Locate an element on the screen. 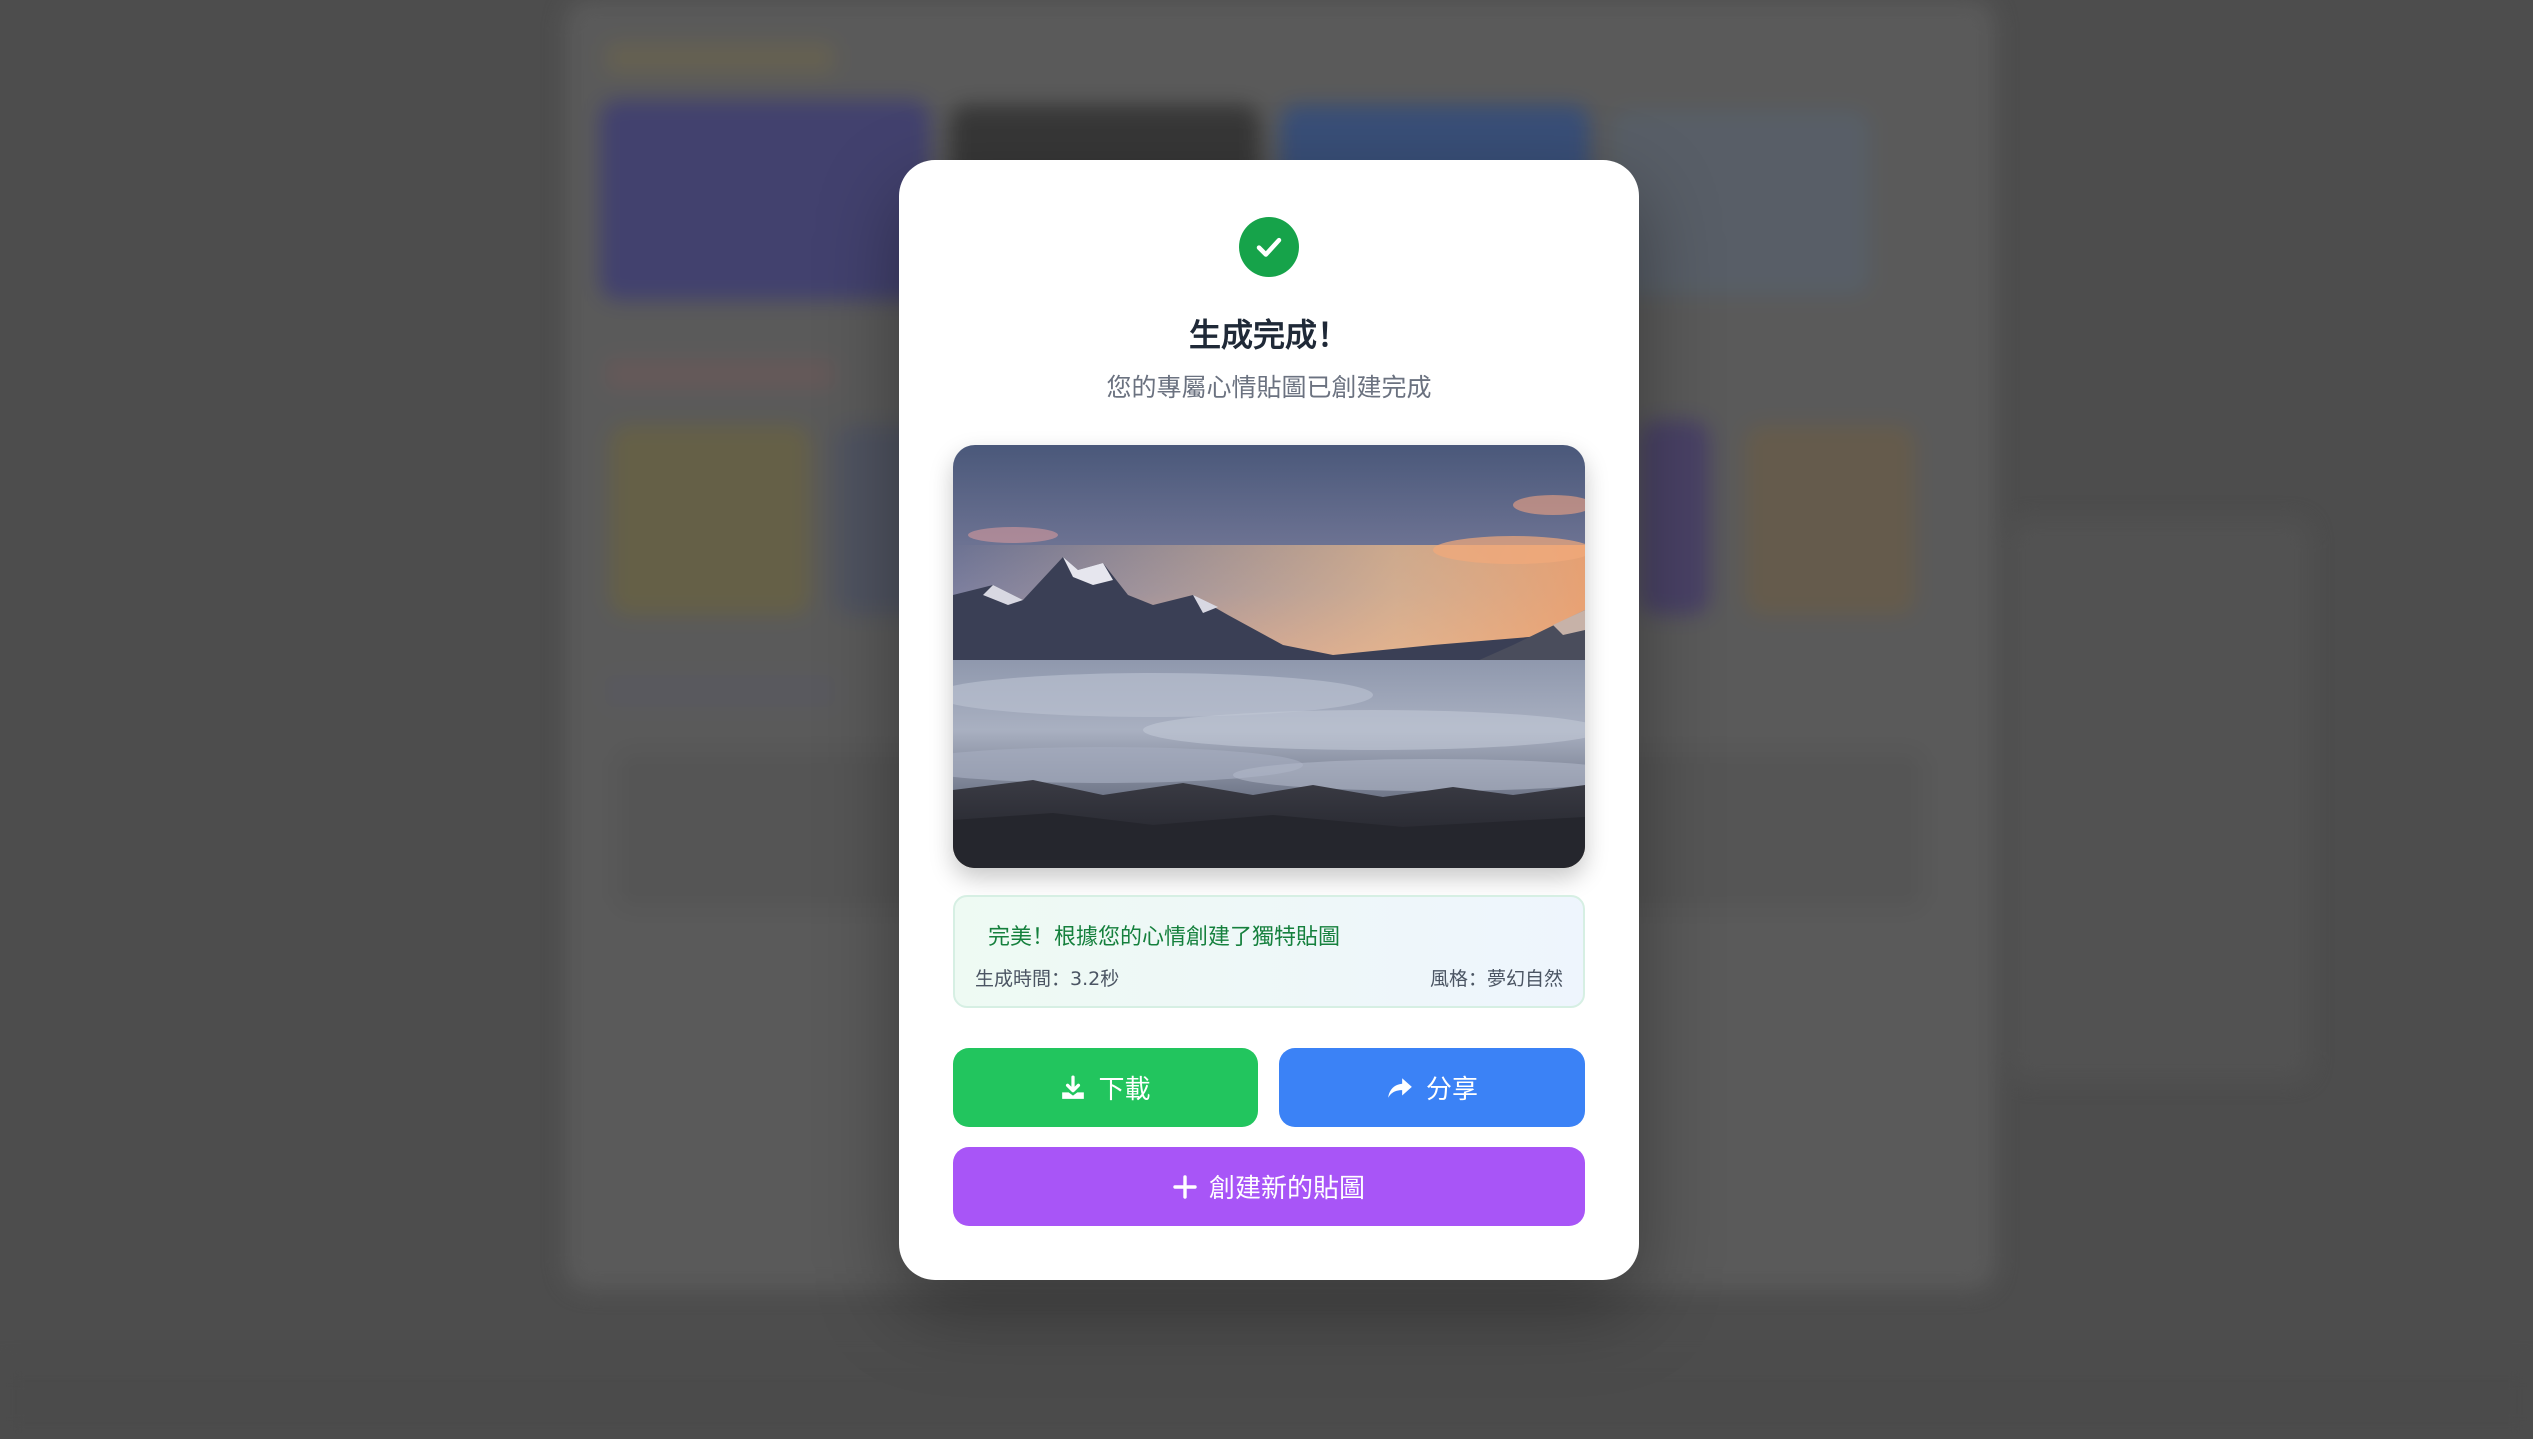 This screenshot has height=1439, width=2533. generated-sticker-image is located at coordinates (1269, 656).